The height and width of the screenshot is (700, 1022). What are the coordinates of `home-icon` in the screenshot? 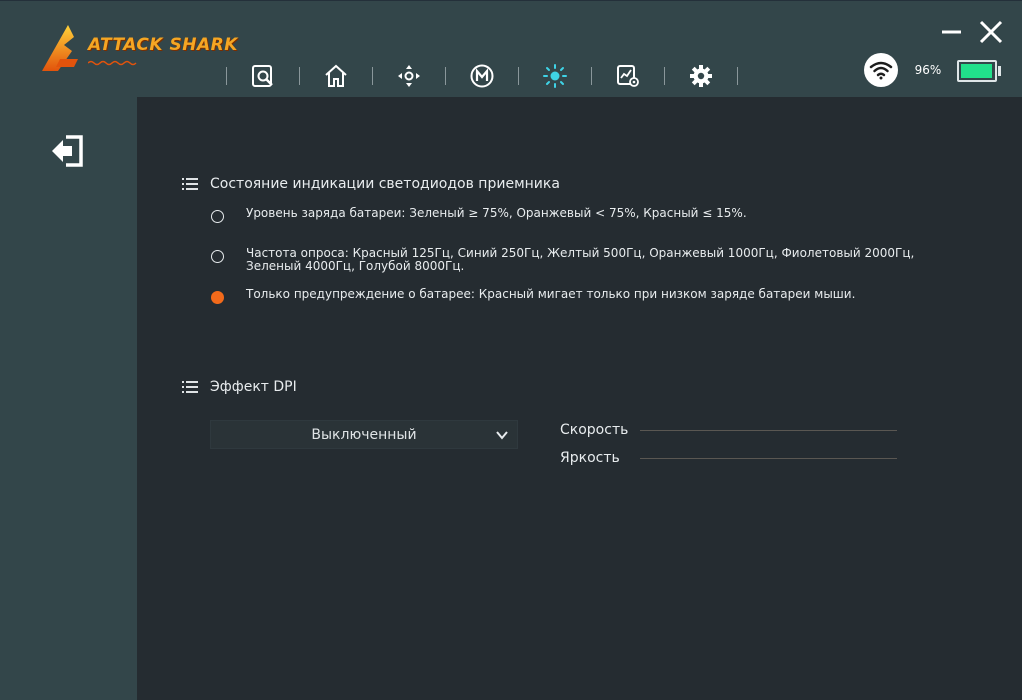 It's located at (336, 75).